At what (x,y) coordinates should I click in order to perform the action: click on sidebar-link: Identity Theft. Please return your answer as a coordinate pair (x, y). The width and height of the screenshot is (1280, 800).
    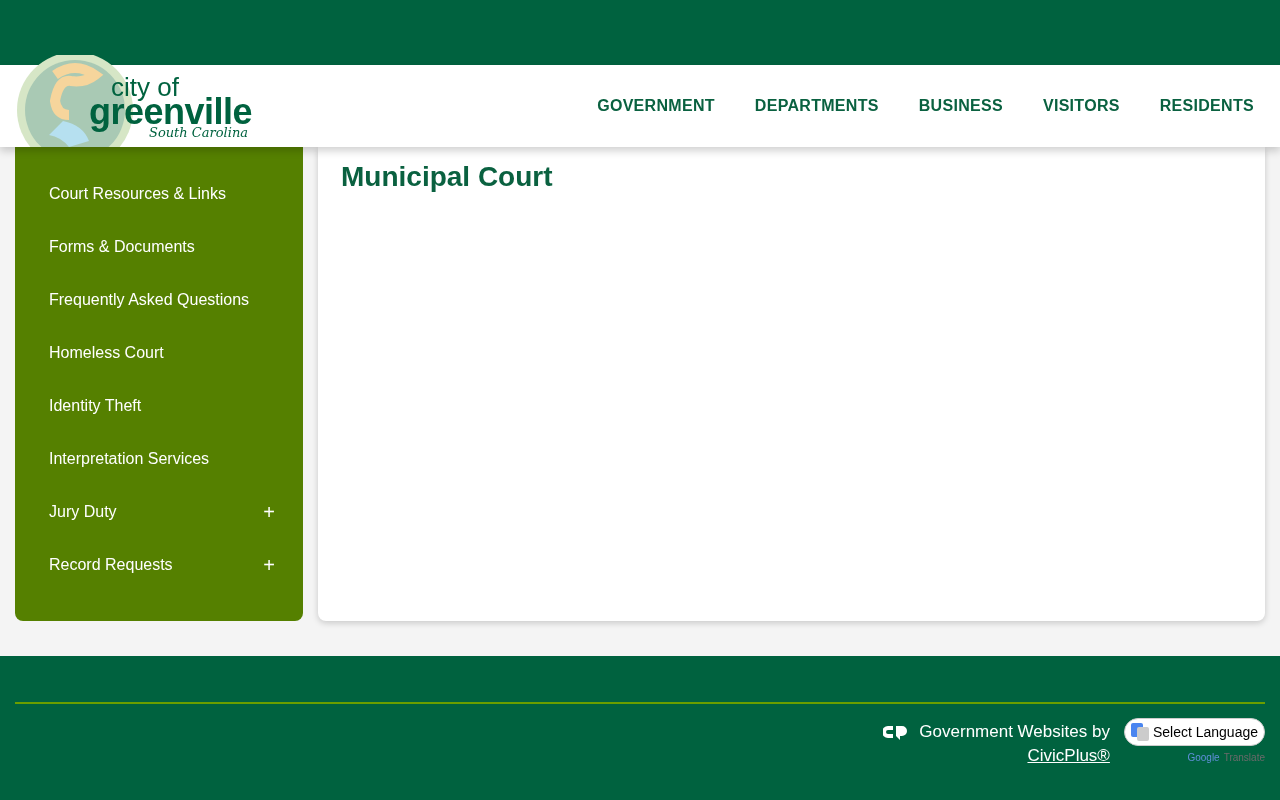
    Looking at the image, I should click on (159, 405).